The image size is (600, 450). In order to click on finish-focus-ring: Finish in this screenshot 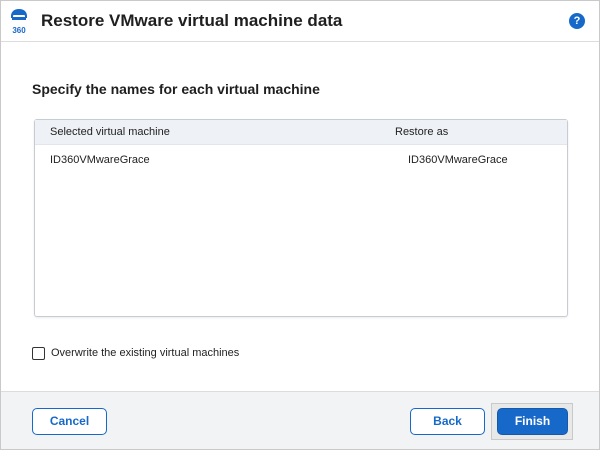, I will do `click(532, 421)`.